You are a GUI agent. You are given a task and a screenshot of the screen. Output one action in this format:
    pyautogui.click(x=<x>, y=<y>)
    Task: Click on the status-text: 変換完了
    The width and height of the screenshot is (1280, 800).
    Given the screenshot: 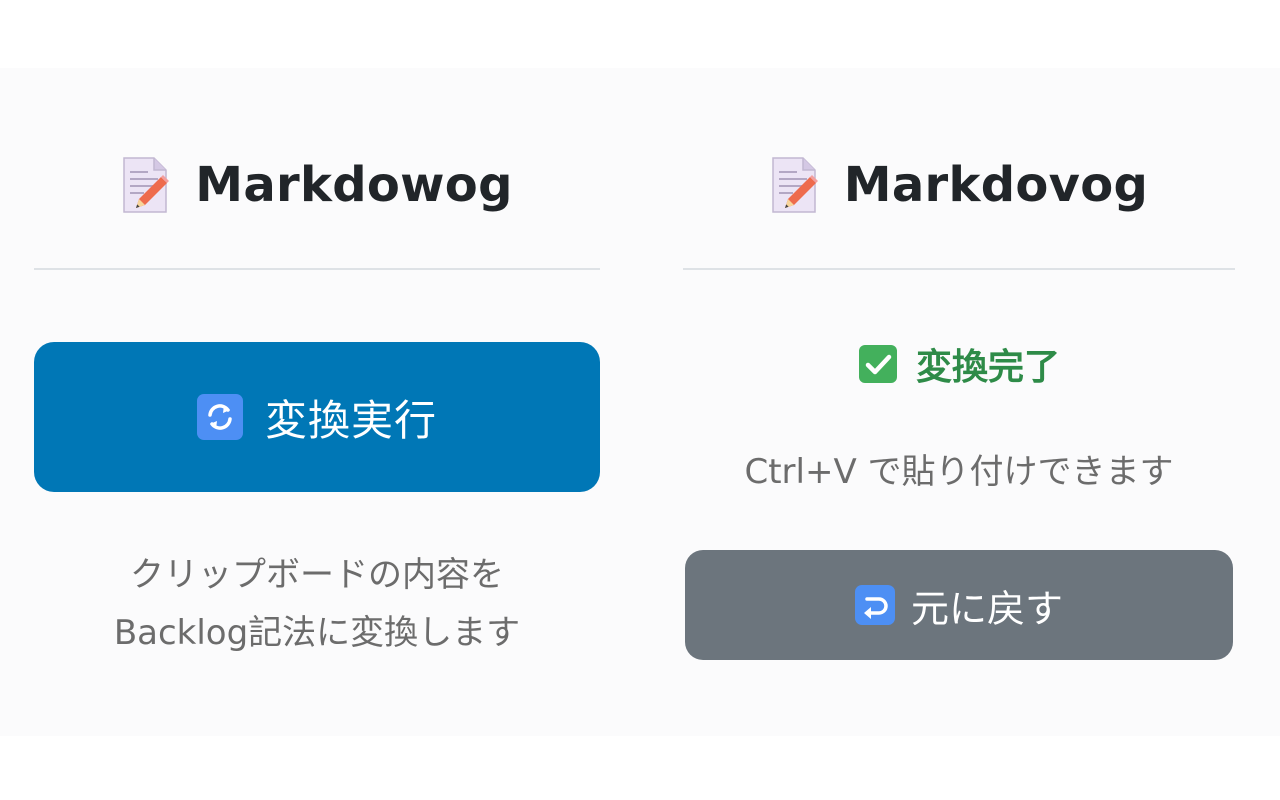 What is the action you would take?
    pyautogui.click(x=987, y=367)
    